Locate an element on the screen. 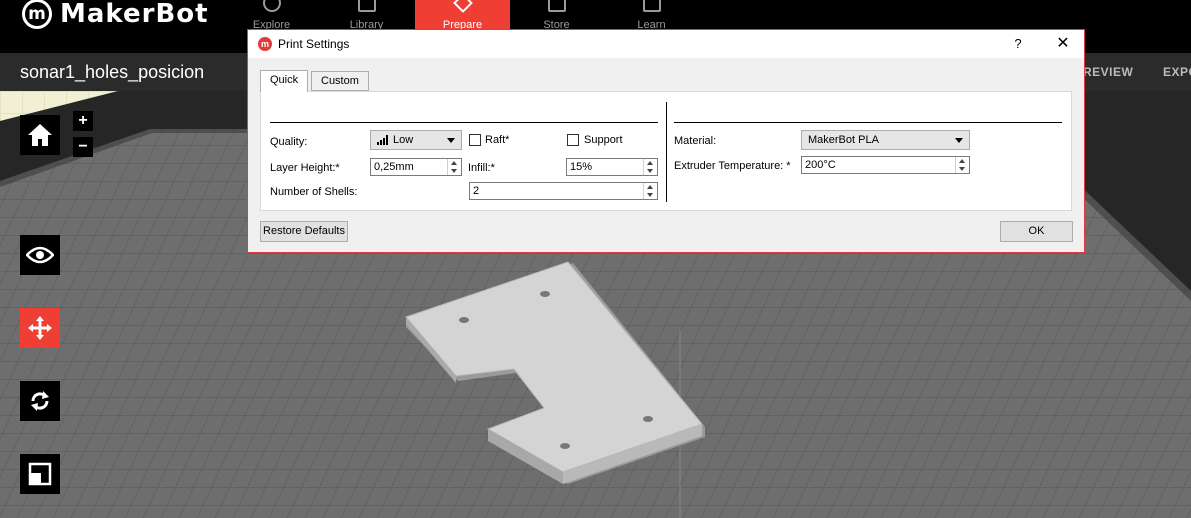 The image size is (1191, 518). file-name: sonar1_holes_posicion is located at coordinates (112, 72).